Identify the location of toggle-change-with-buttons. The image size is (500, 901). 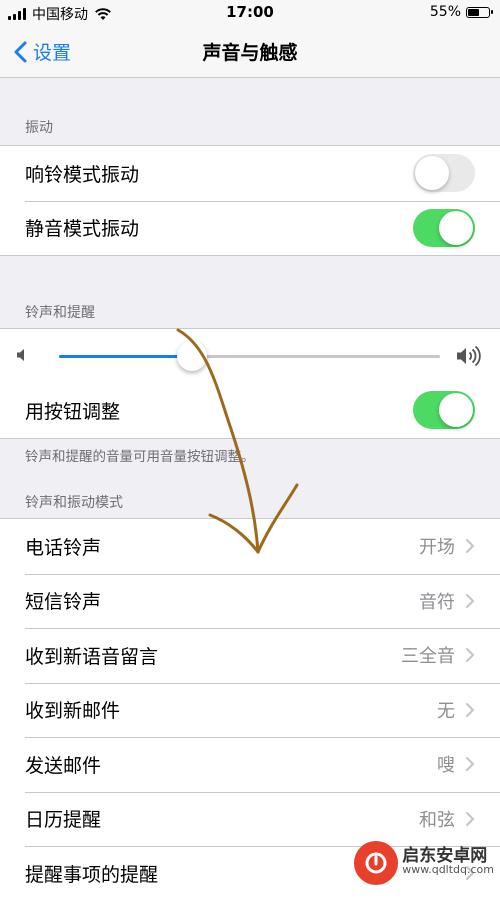
(444, 410).